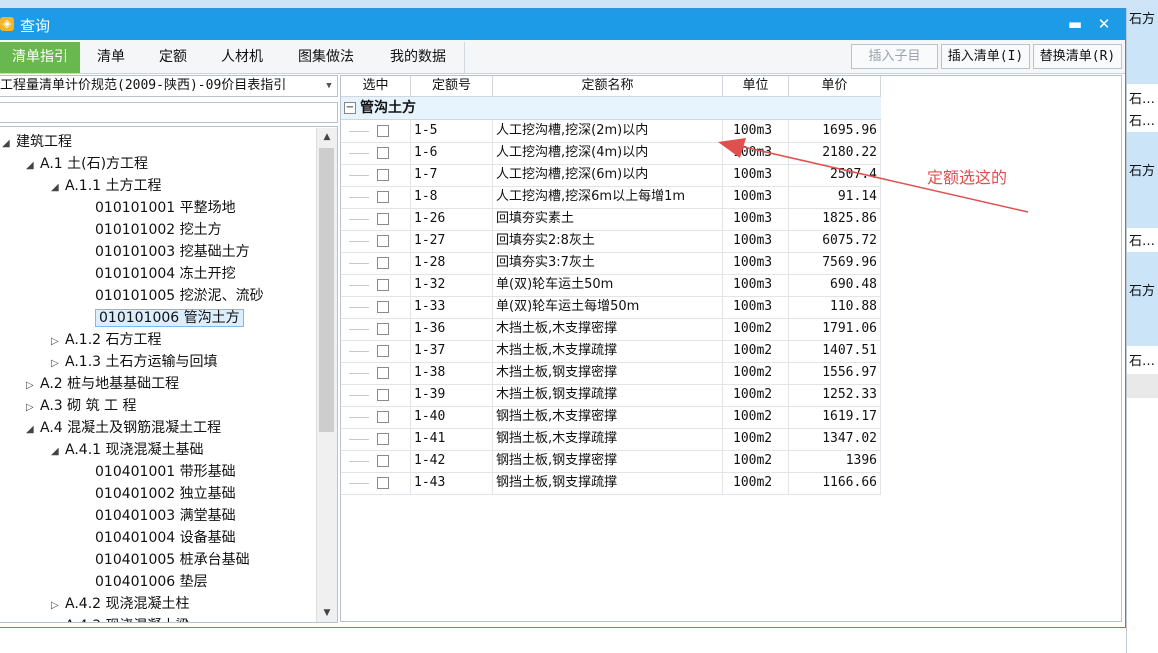 Image resolution: width=1158 pixels, height=653 pixels. Describe the element at coordinates (967, 177) in the screenshot. I see `annotation-label: 定额选这的` at that location.